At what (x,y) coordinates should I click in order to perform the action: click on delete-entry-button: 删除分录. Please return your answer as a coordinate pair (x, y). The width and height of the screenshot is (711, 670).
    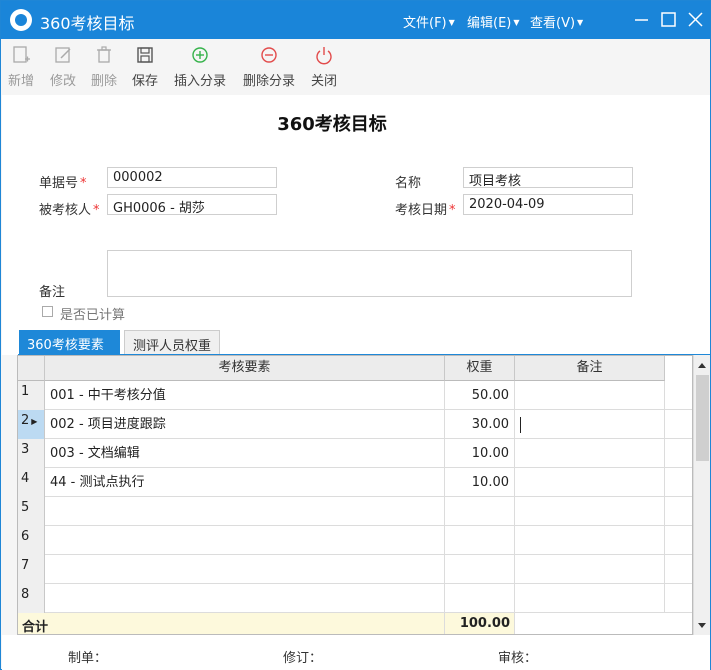
    Looking at the image, I should click on (269, 66).